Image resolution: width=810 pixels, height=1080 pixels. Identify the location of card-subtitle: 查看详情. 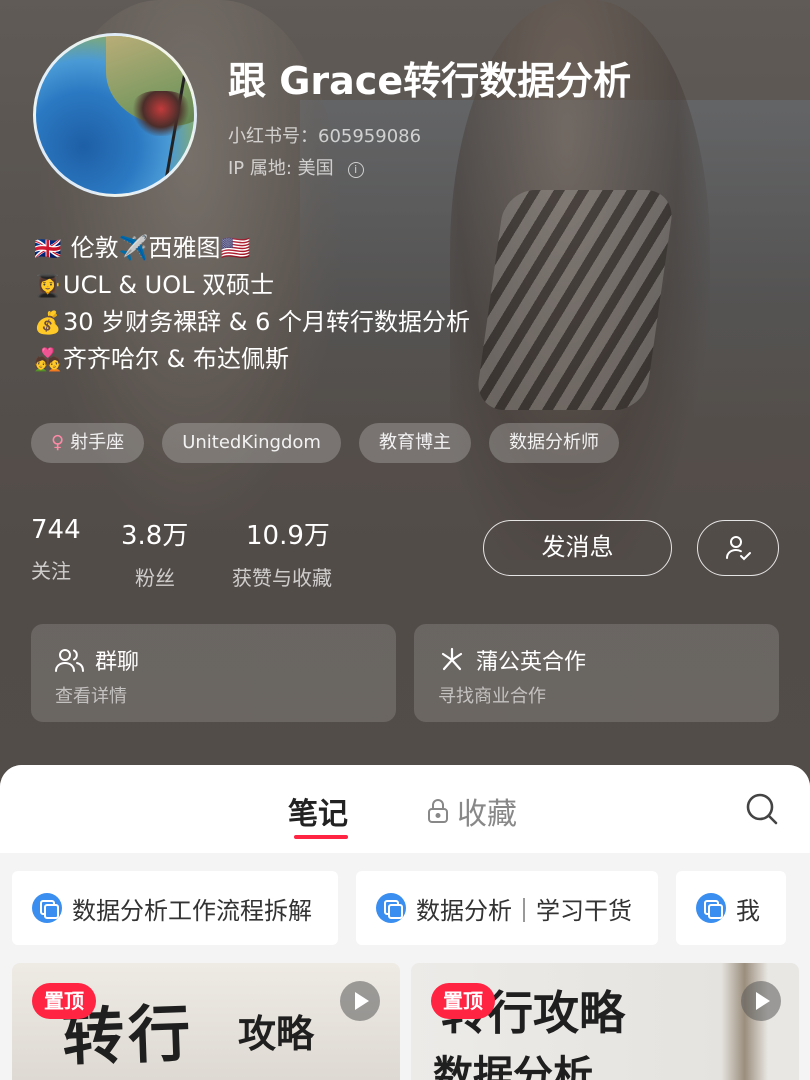
(91, 696).